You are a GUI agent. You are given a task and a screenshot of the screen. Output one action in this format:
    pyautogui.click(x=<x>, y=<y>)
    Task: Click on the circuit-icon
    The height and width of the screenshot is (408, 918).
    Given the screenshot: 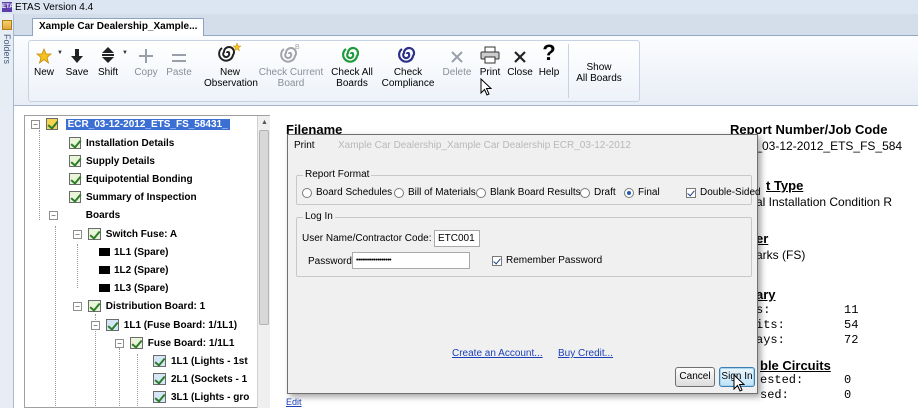 What is the action you would take?
    pyautogui.click(x=104, y=288)
    